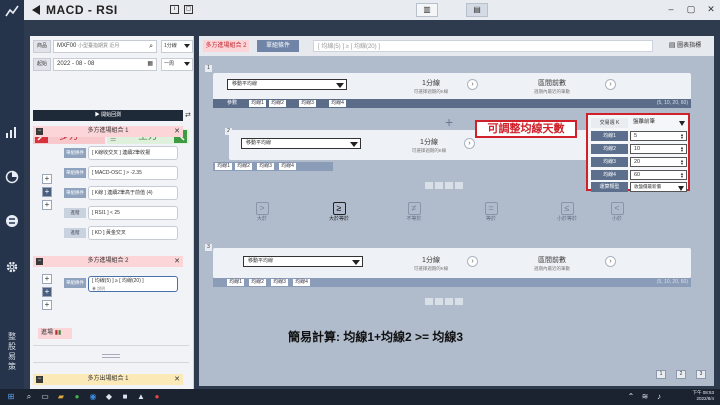 The image size is (720, 405). I want to click on pie-chart-icon, so click(12, 177).